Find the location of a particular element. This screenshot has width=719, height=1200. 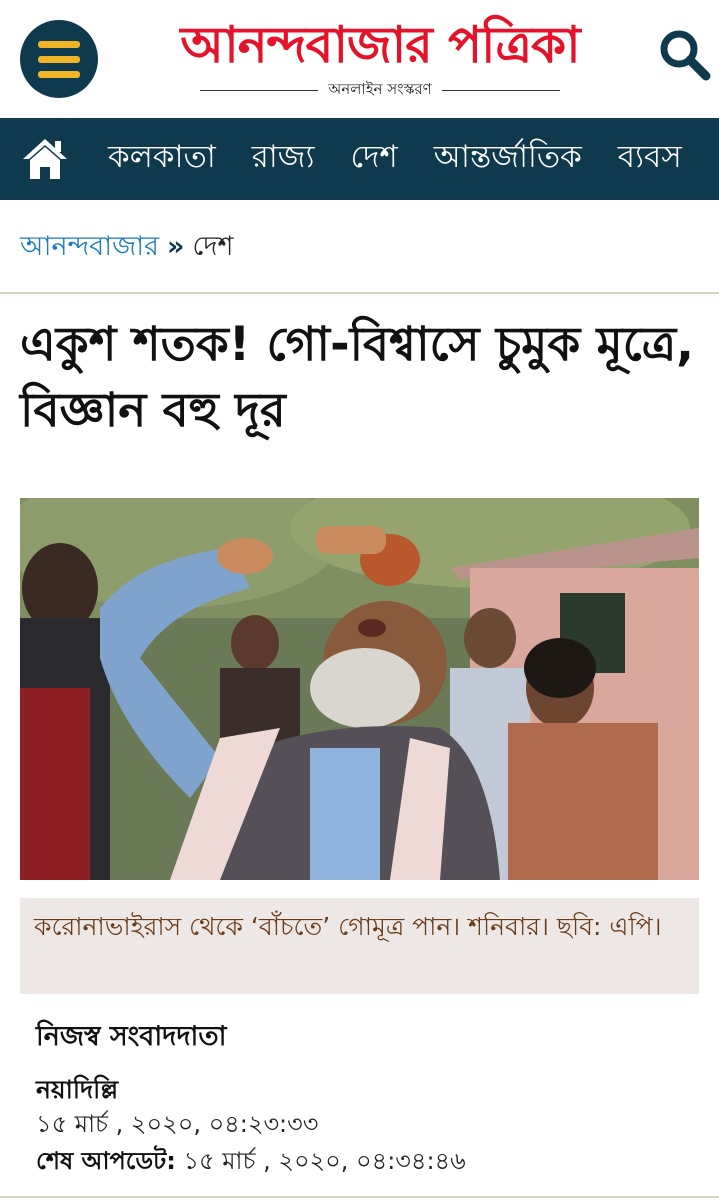

nav-home-button is located at coordinates (45, 159).